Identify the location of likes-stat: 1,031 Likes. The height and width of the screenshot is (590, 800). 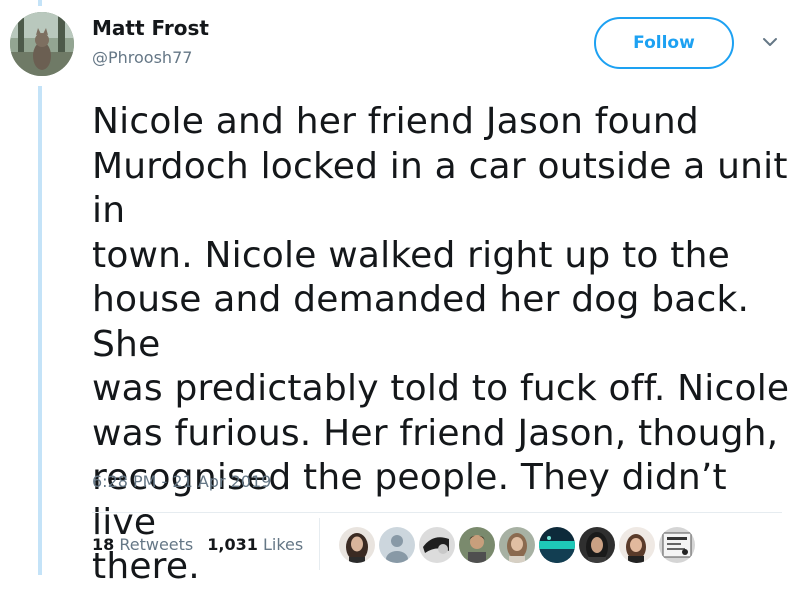
(255, 544).